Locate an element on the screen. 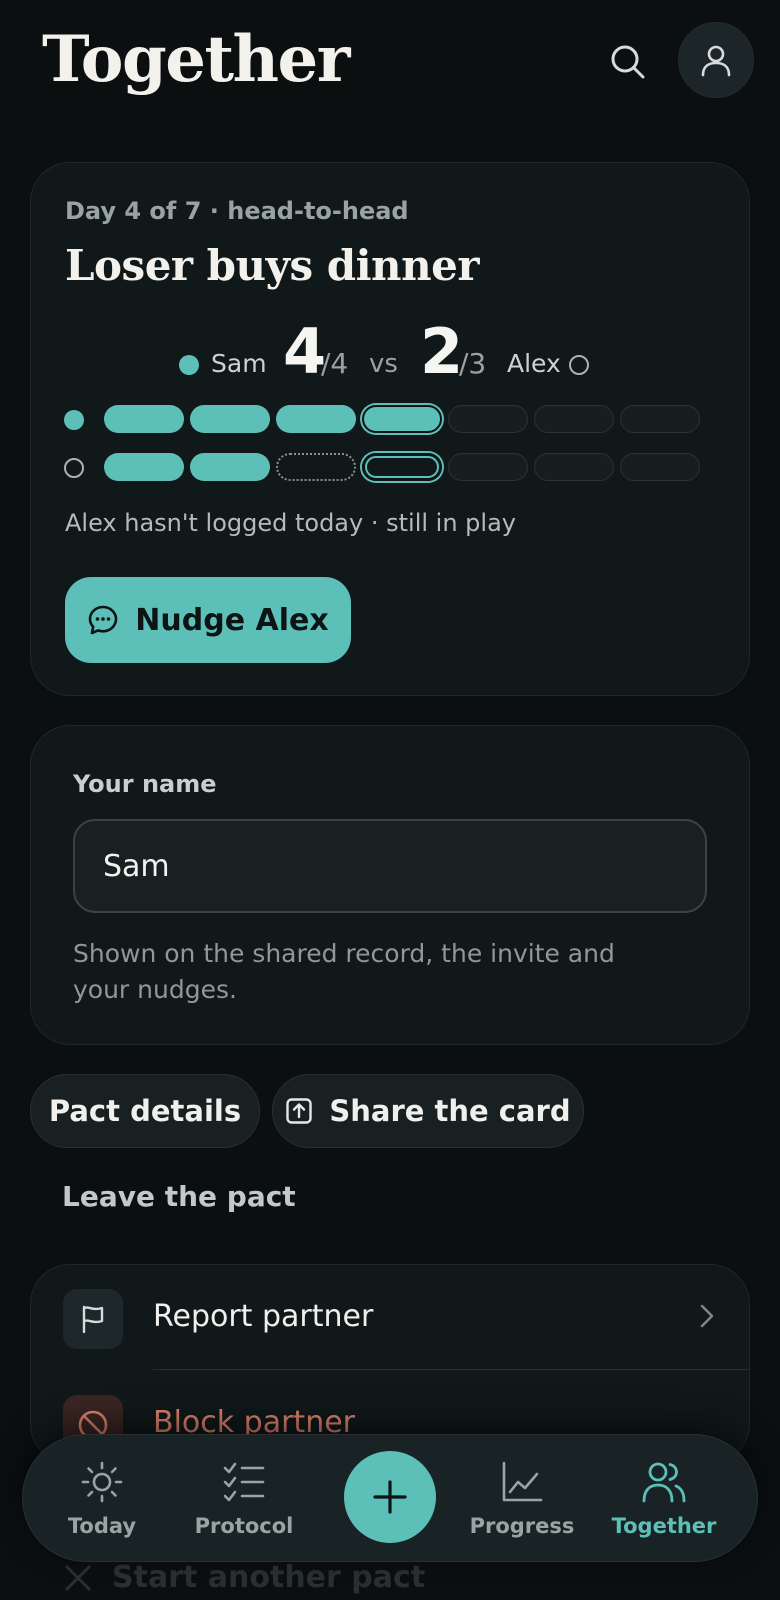 The height and width of the screenshot is (1600, 780). share-card-label: Share the card is located at coordinates (450, 1111).